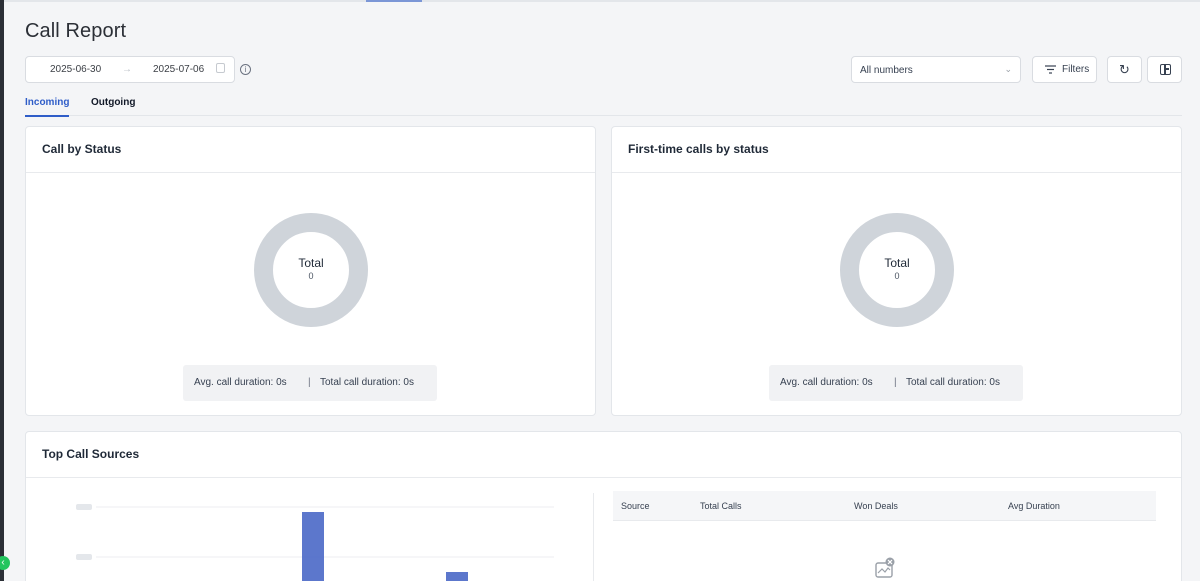 This screenshot has width=1200, height=581. What do you see at coordinates (5, 290) in the screenshot?
I see `left-rail: ‹` at bounding box center [5, 290].